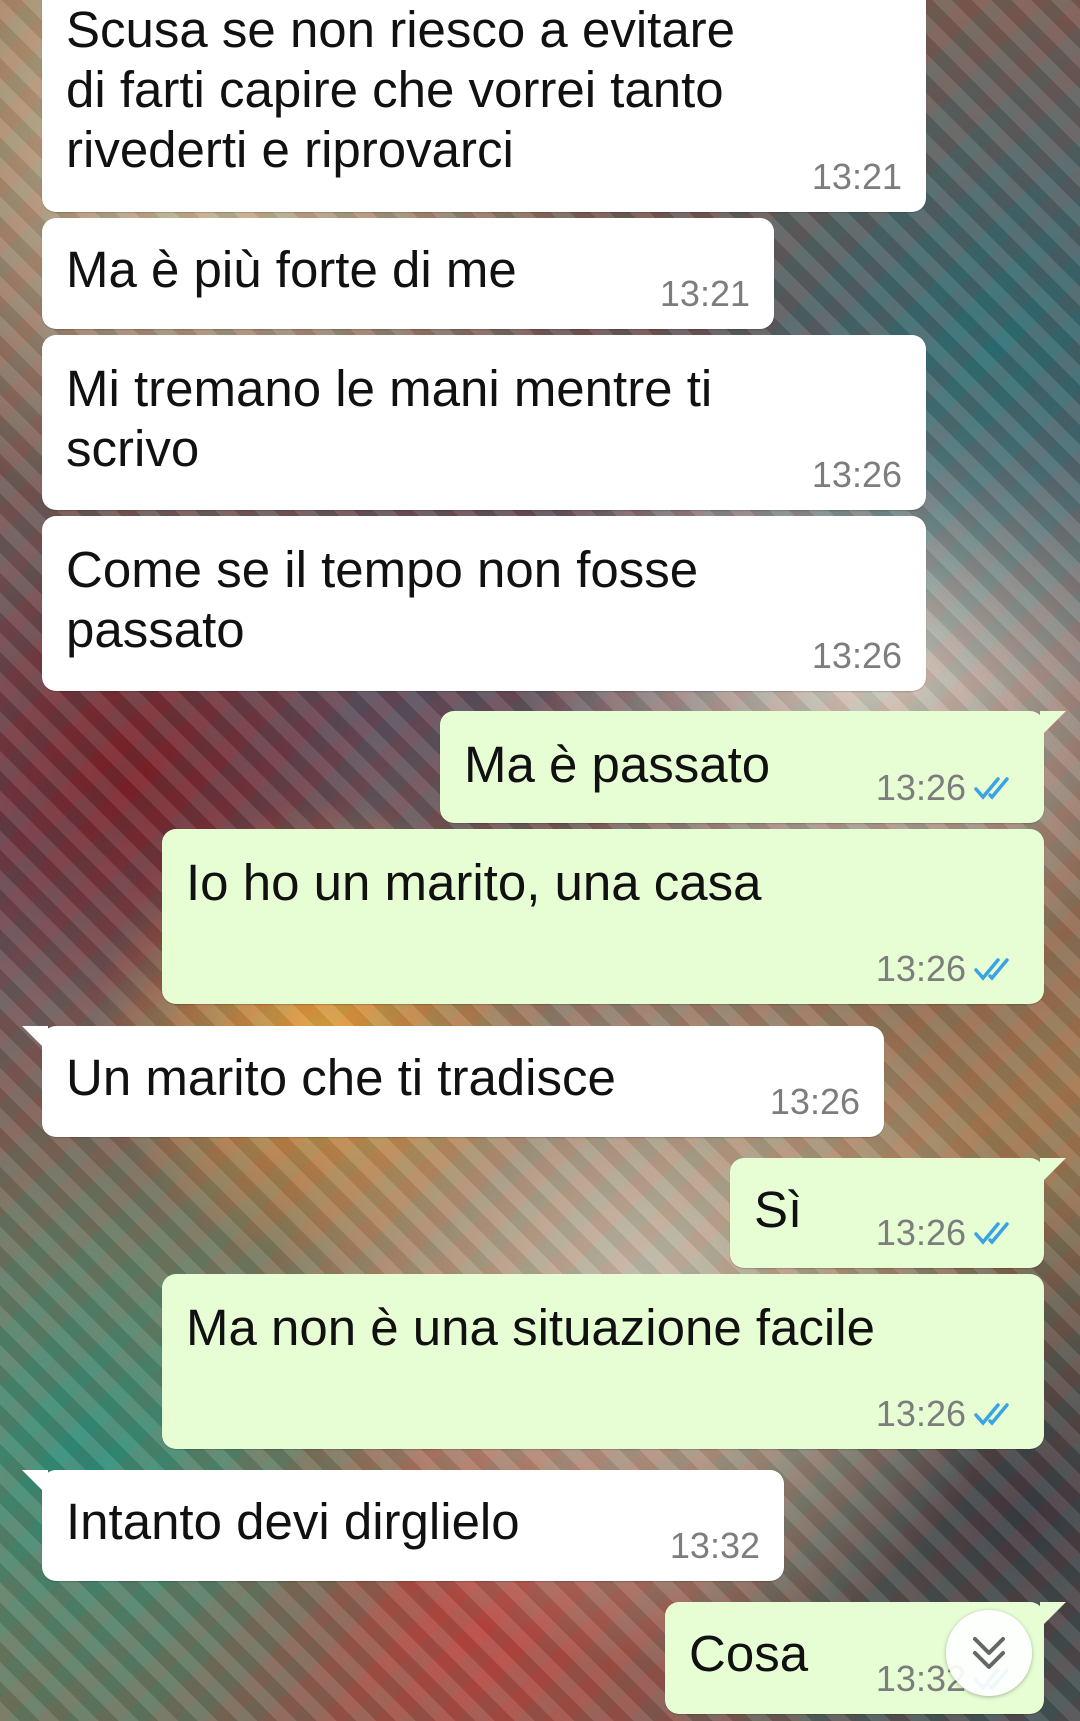  Describe the element at coordinates (341, 1077) in the screenshot. I see `message-text: Un marito che ti tradisce` at that location.